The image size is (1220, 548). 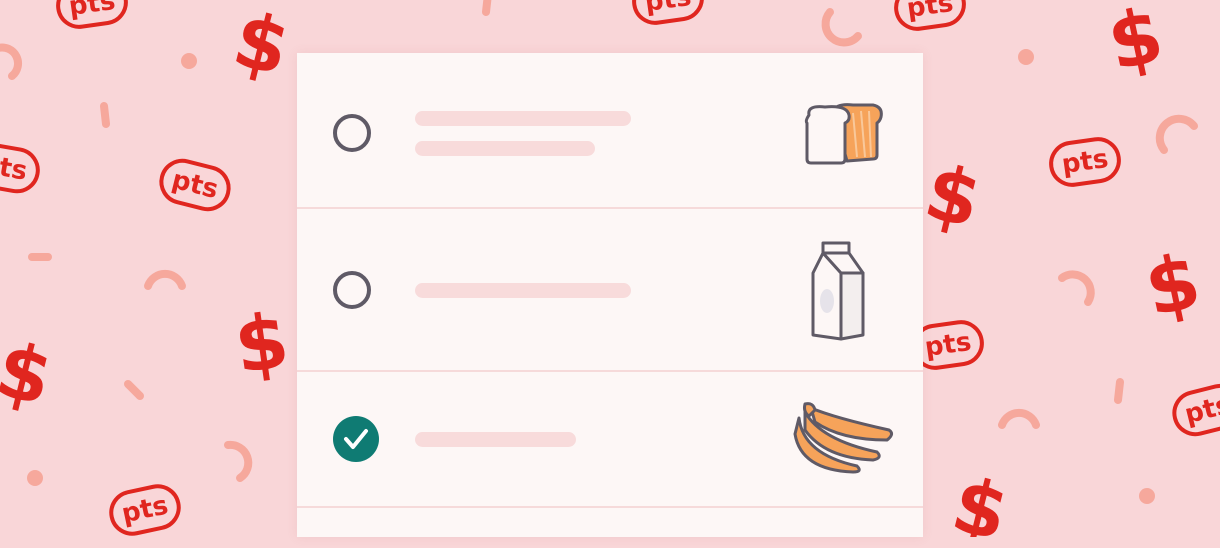 I want to click on banana-bunch-icon, so click(x=843, y=438).